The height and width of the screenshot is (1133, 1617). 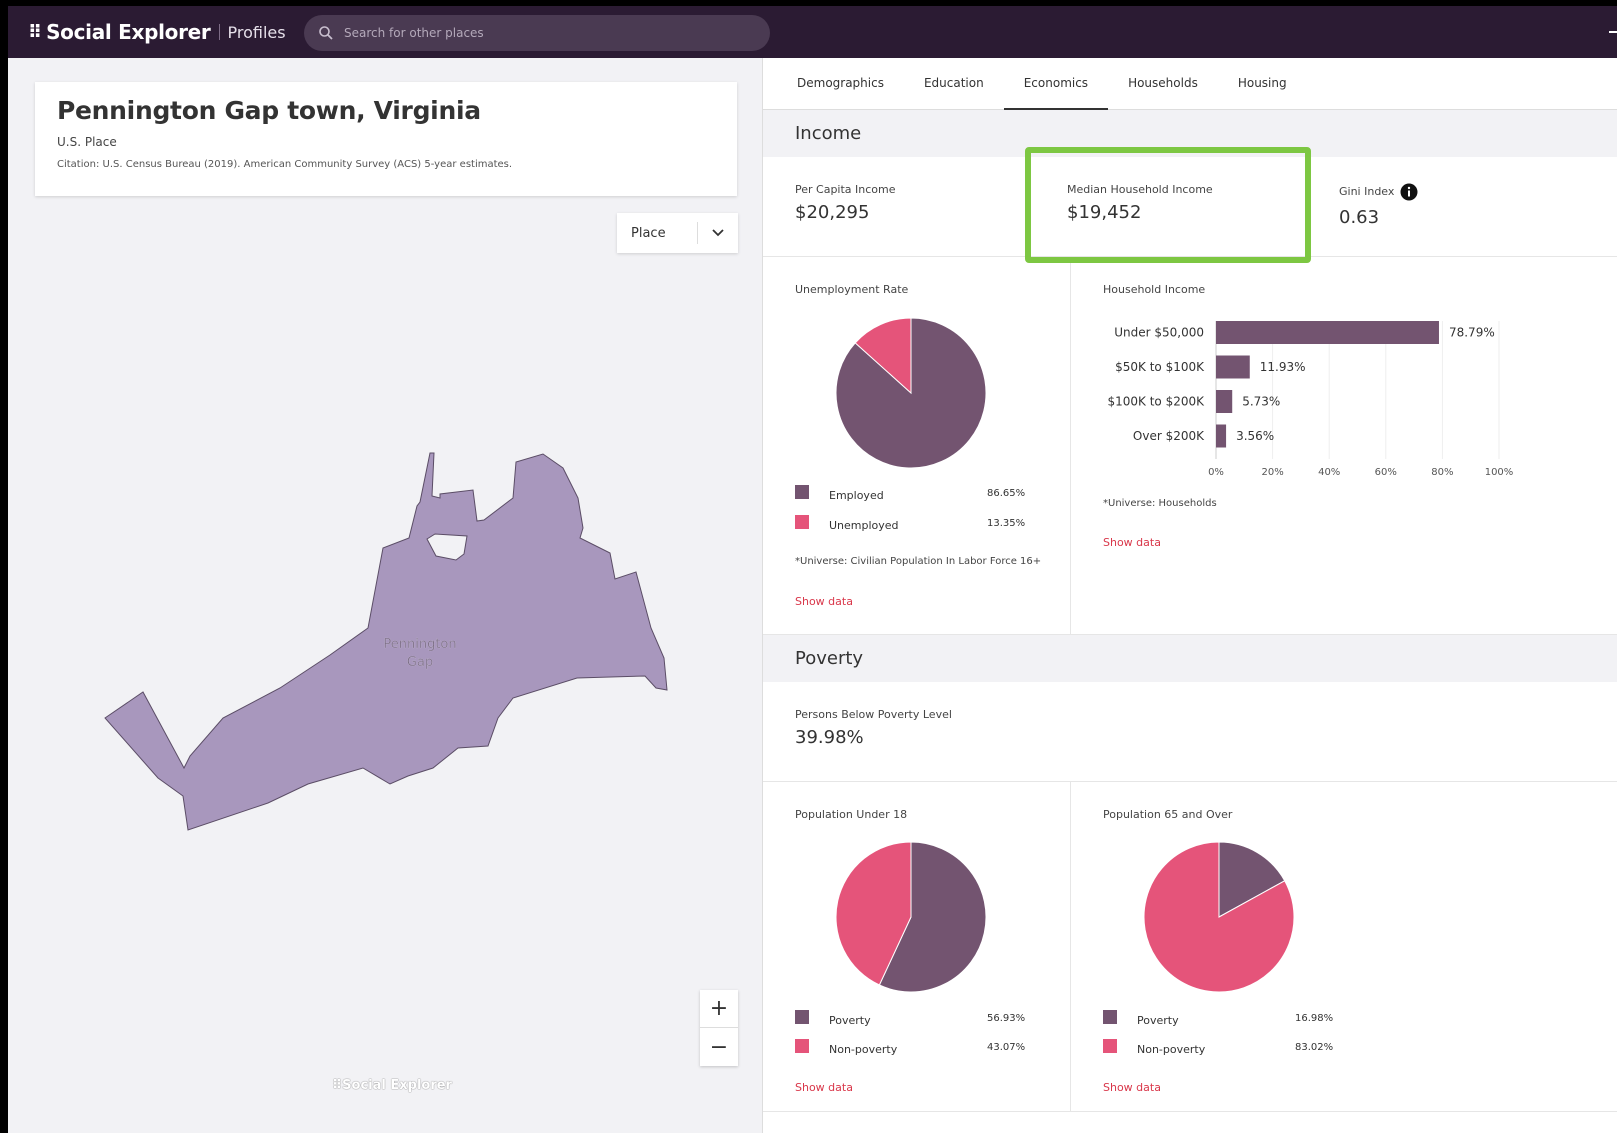 I want to click on per-capita-income-value: $20,295, so click(x=832, y=212).